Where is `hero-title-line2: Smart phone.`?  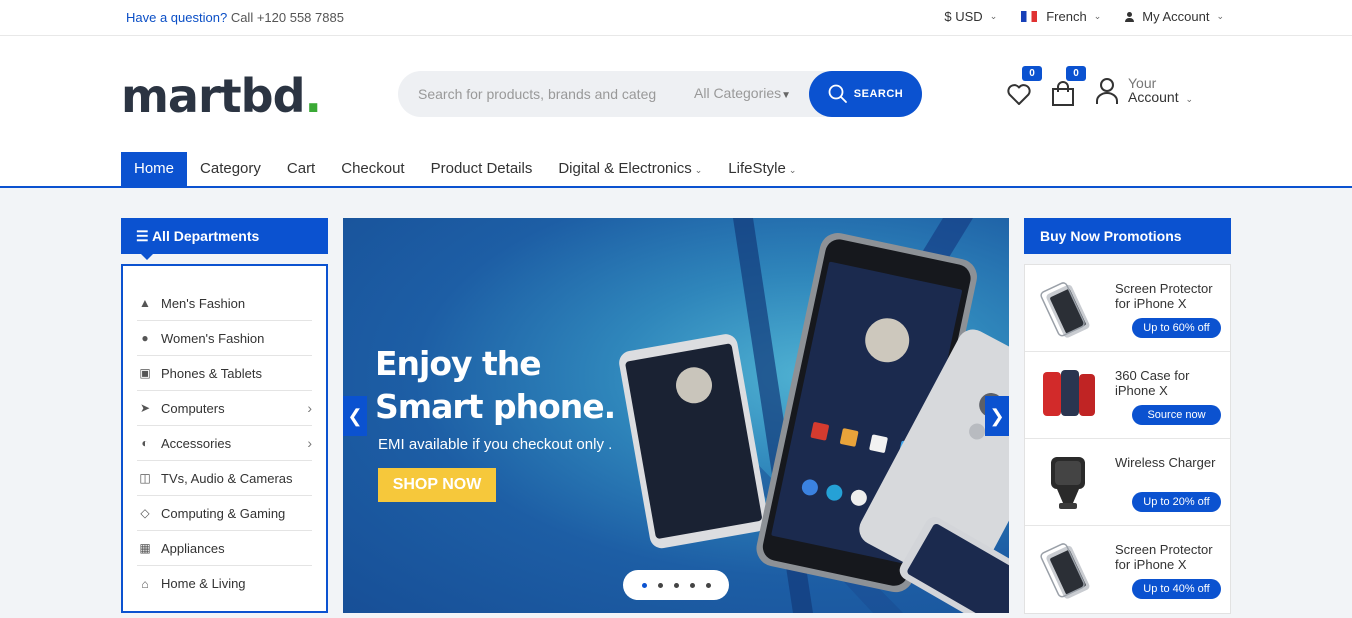
hero-title-line2: Smart phone. is located at coordinates (495, 406).